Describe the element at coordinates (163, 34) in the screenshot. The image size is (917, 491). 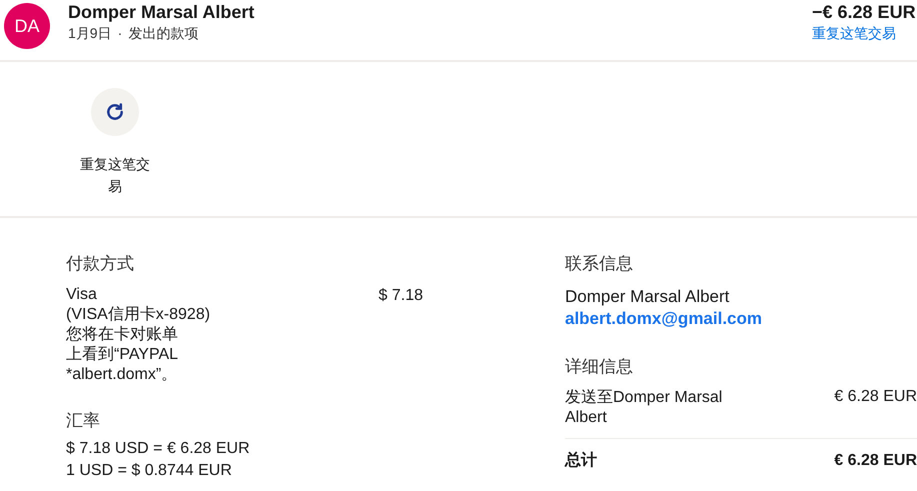
I see `transaction-type: 发出的款项` at that location.